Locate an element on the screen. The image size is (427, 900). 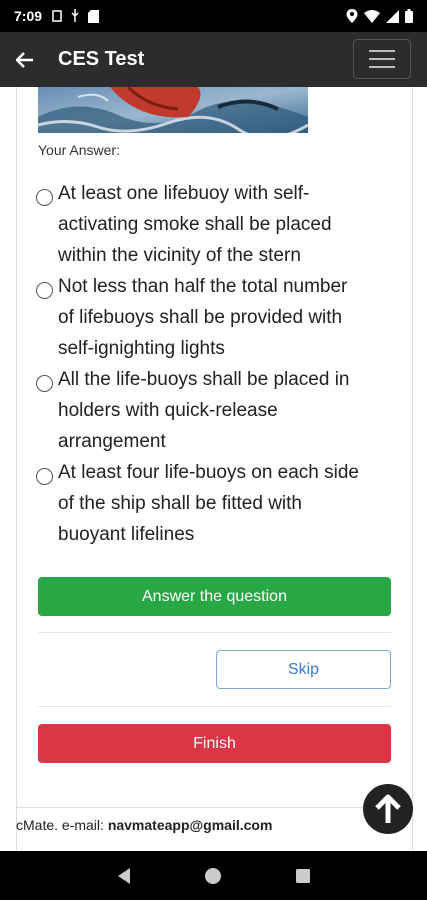
wifi-icon is located at coordinates (372, 16).